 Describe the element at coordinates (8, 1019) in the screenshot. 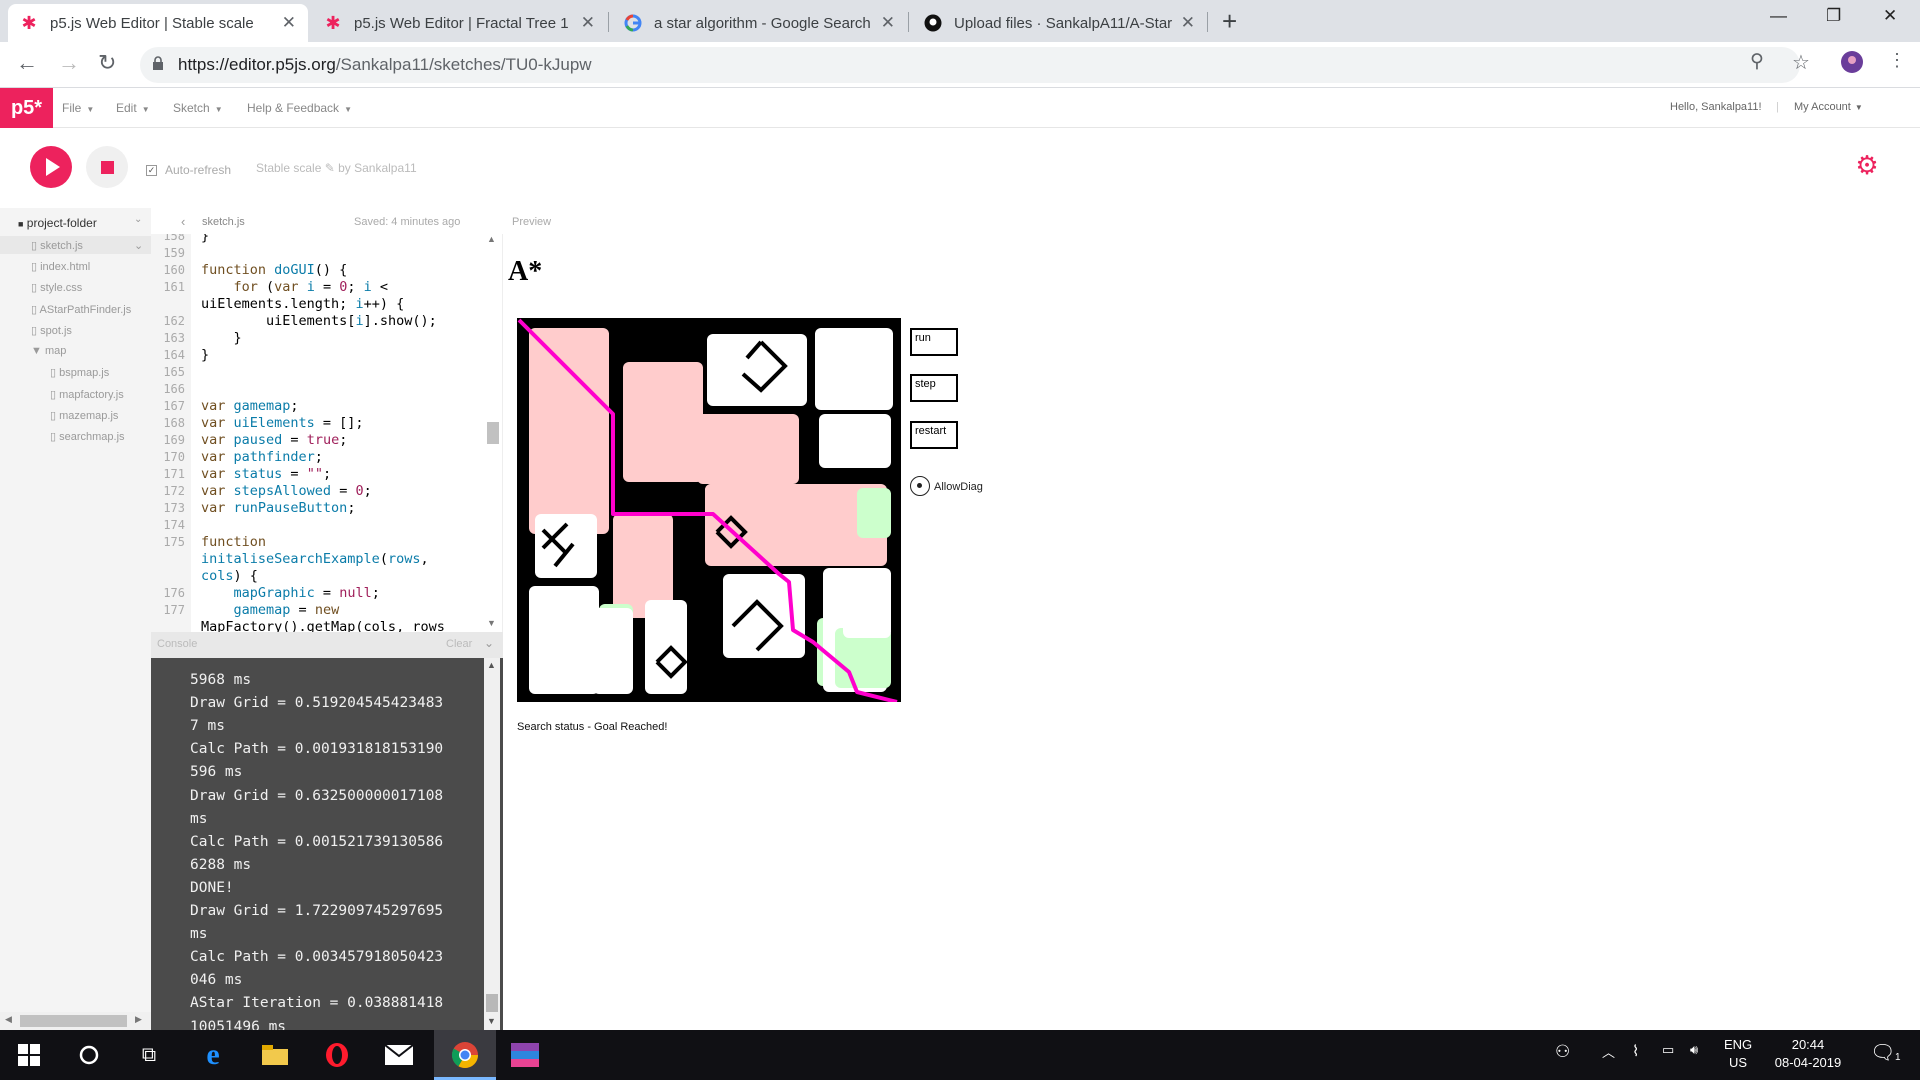

I see `scroll-left-icon: ◀` at that location.